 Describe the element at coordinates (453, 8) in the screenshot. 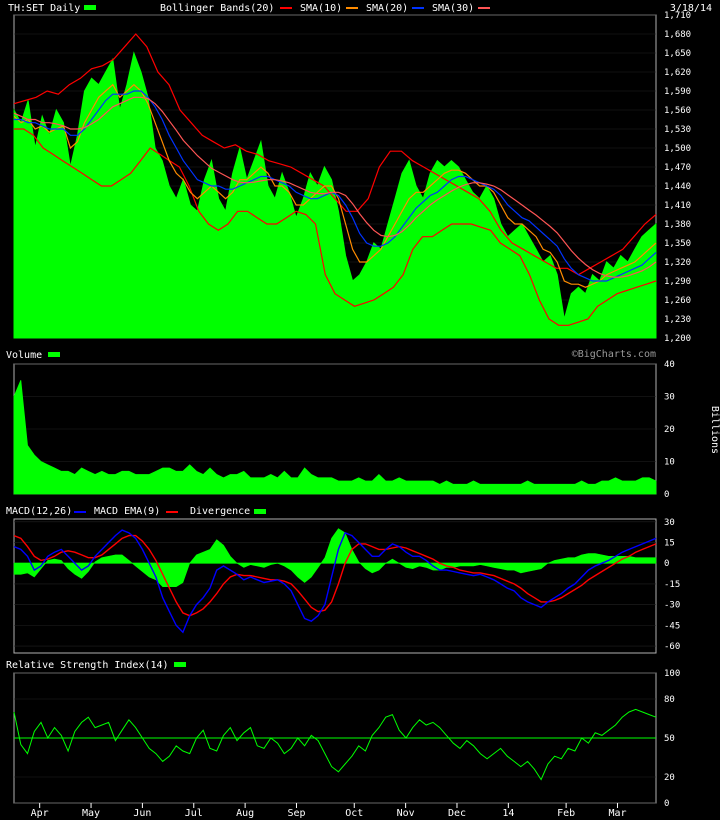

I see `sma30-legend-label: SMA(30)` at that location.